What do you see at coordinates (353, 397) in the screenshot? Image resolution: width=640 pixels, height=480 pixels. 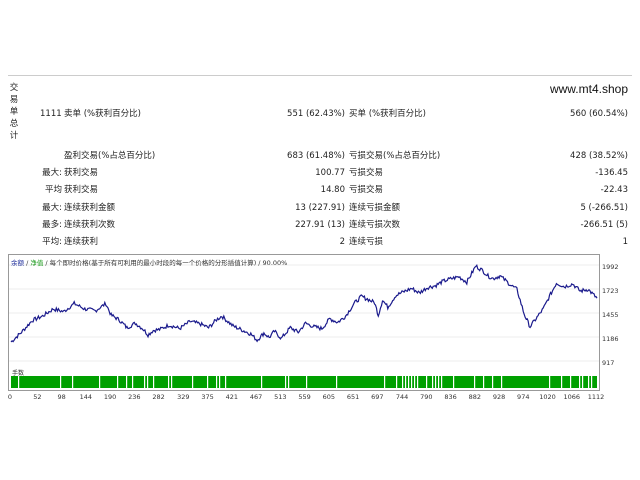 I see `x-tick-label: 651` at bounding box center [353, 397].